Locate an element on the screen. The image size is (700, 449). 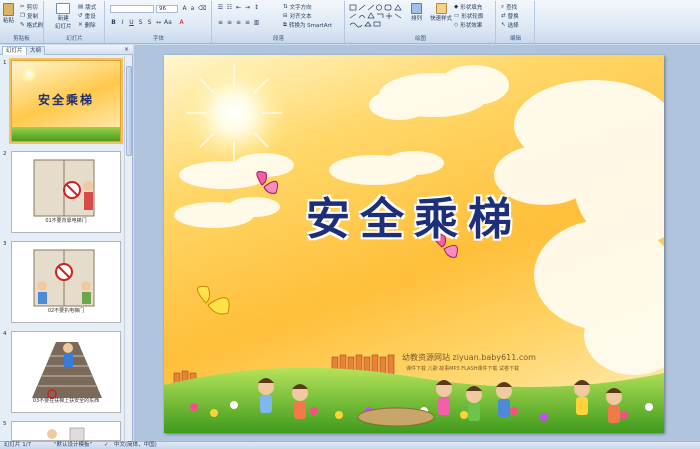
replace-icon: ⇄ is located at coordinates (503, 16).